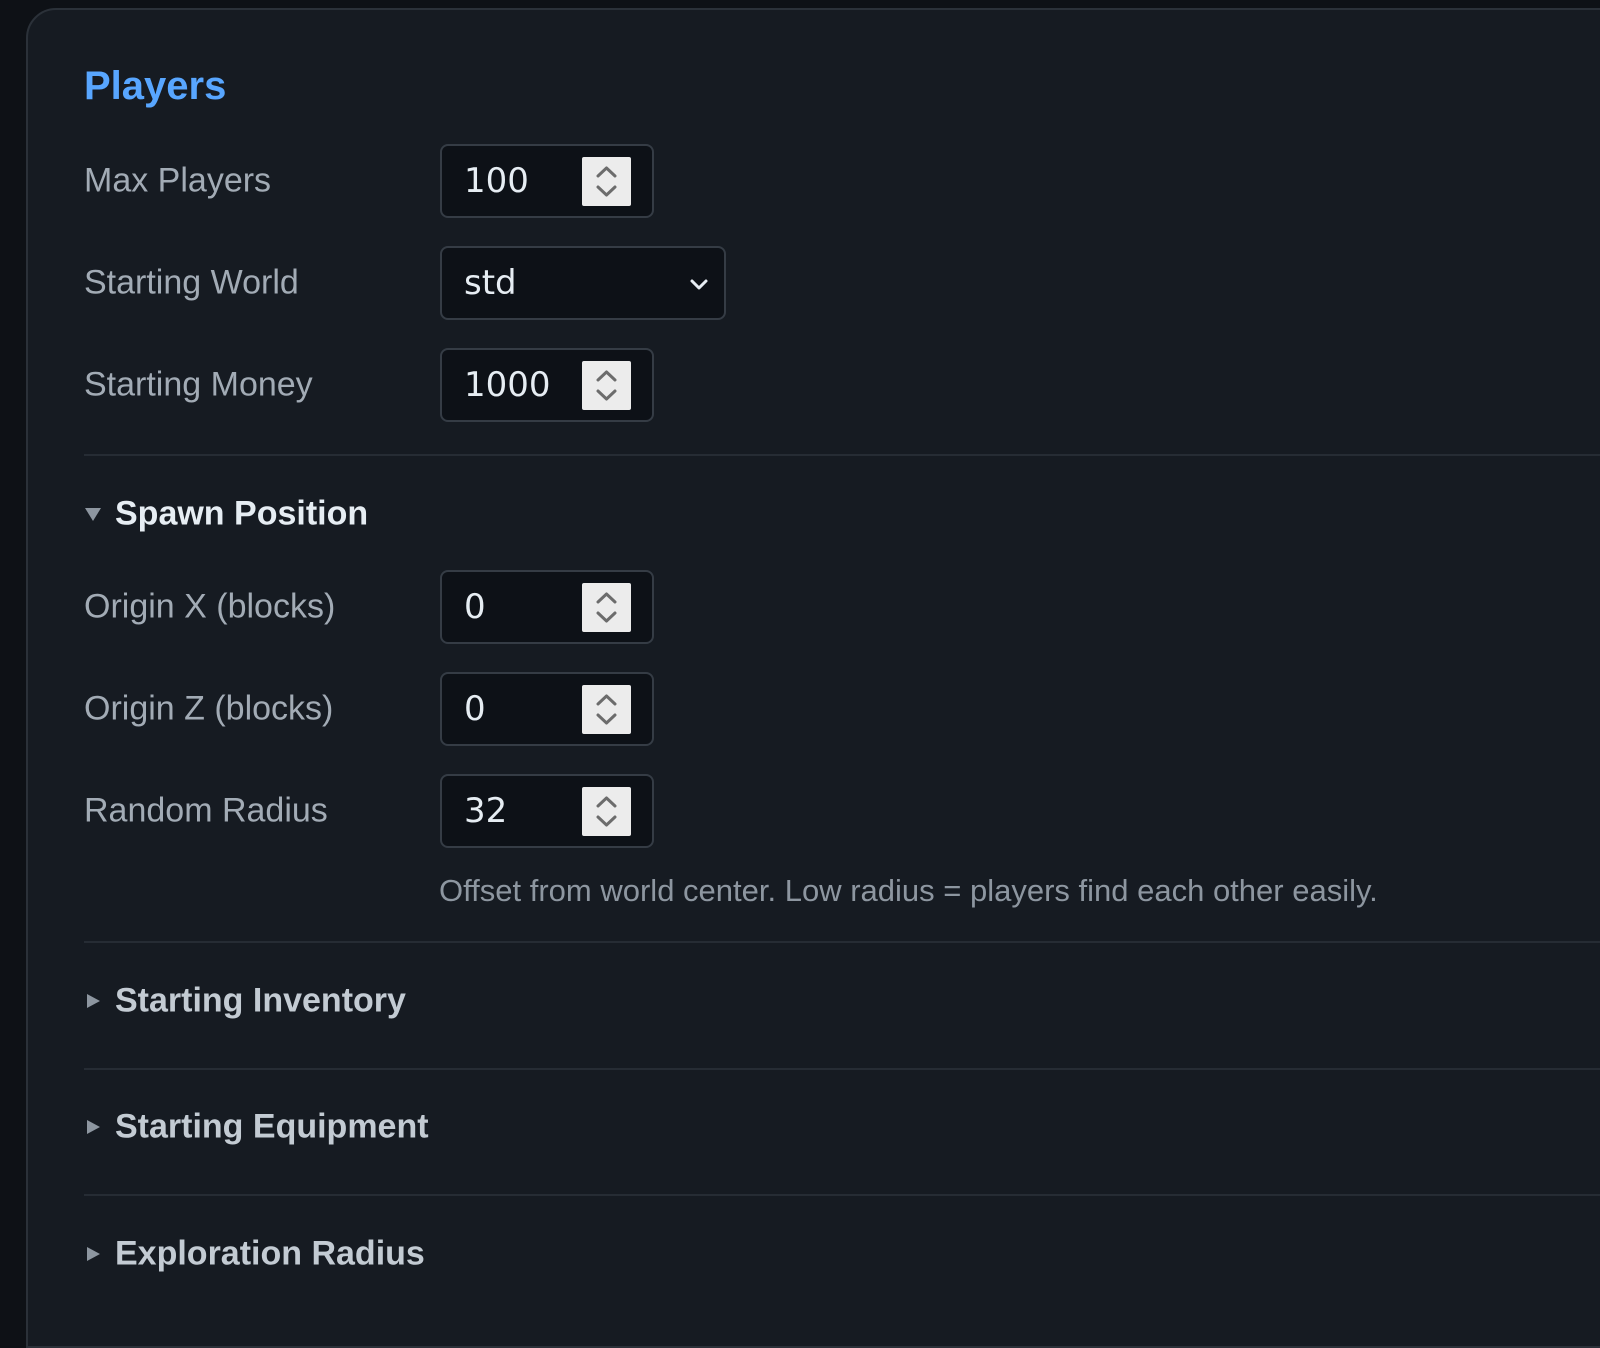 The image size is (1600, 1348). Describe the element at coordinates (784, 385) in the screenshot. I see `starting-money-row: Starting Money 1000` at that location.